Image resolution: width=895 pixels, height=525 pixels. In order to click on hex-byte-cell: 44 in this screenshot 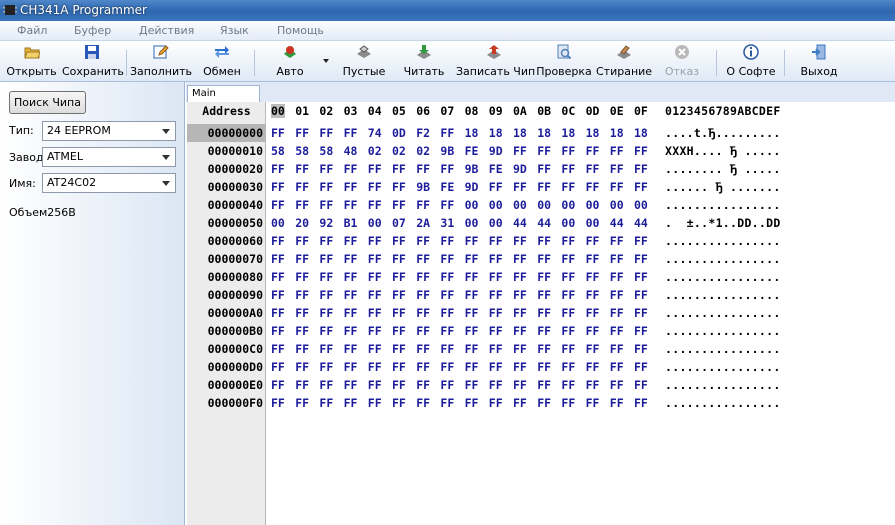, I will do `click(544, 223)`.